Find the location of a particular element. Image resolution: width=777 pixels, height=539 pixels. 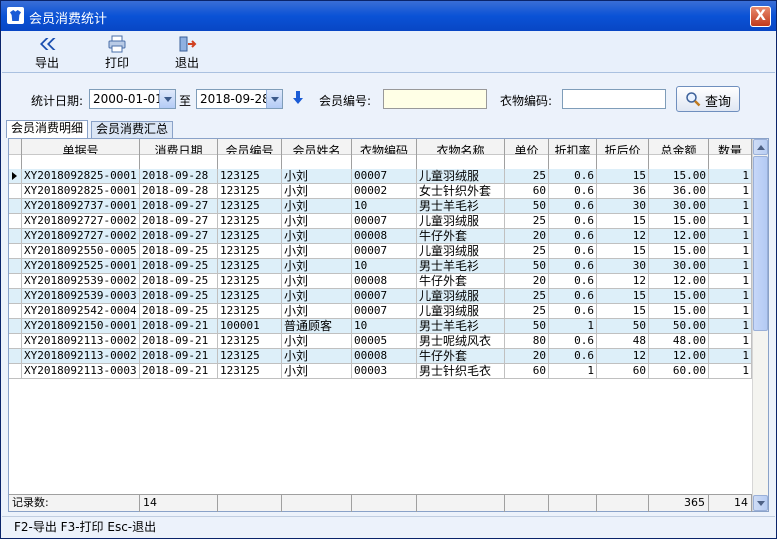

column-header: 数量 is located at coordinates (730, 154).